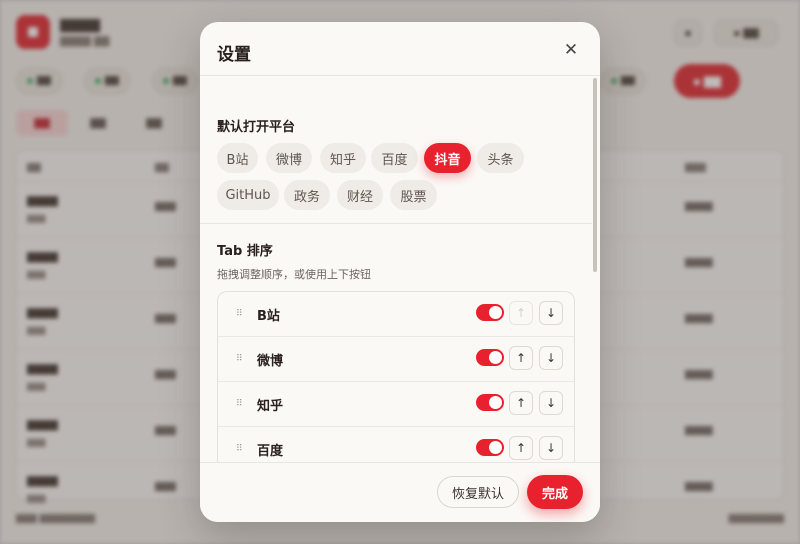  What do you see at coordinates (400, 492) in the screenshot?
I see `modal-footer: 恢复默认 完成` at bounding box center [400, 492].